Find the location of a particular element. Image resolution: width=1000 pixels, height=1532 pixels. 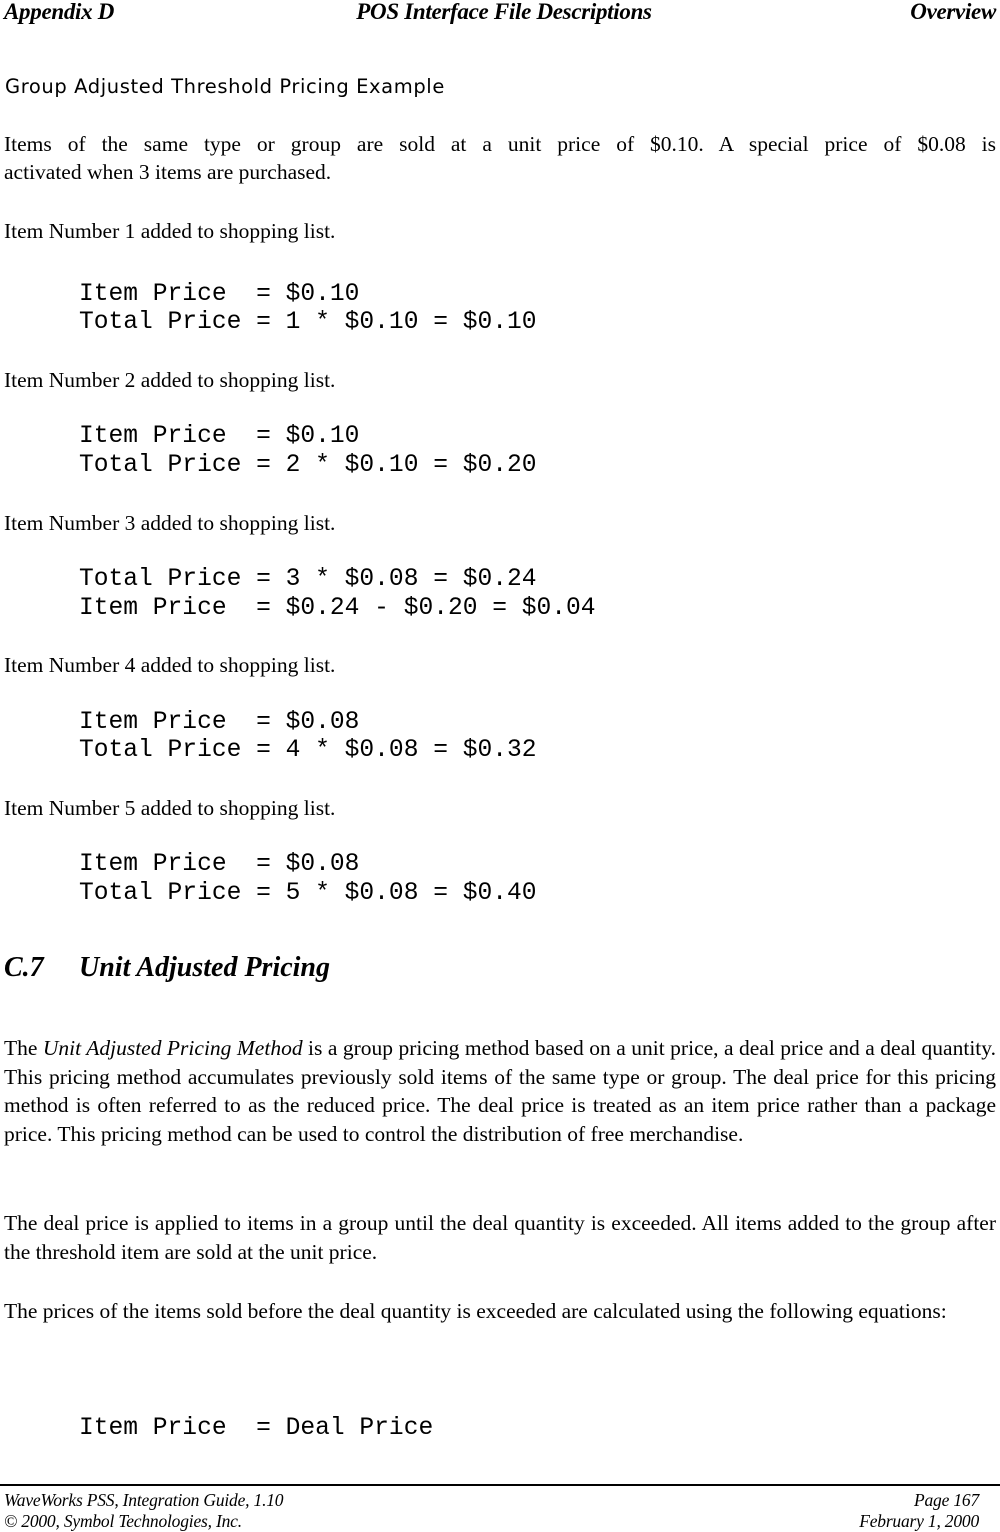

step-2-label: Item Number 2 added to shopping list. is located at coordinates (170, 380).